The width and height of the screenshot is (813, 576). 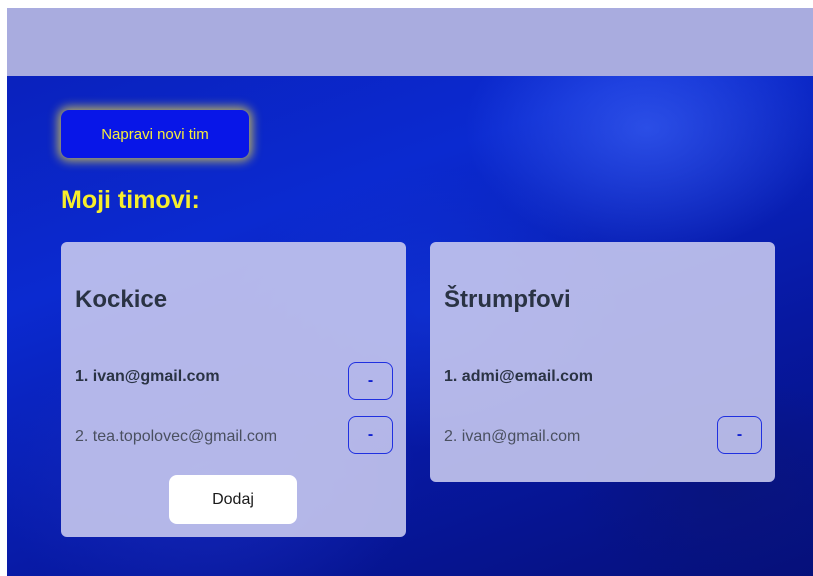 I want to click on team-name: Štrumpfovi, so click(x=507, y=299).